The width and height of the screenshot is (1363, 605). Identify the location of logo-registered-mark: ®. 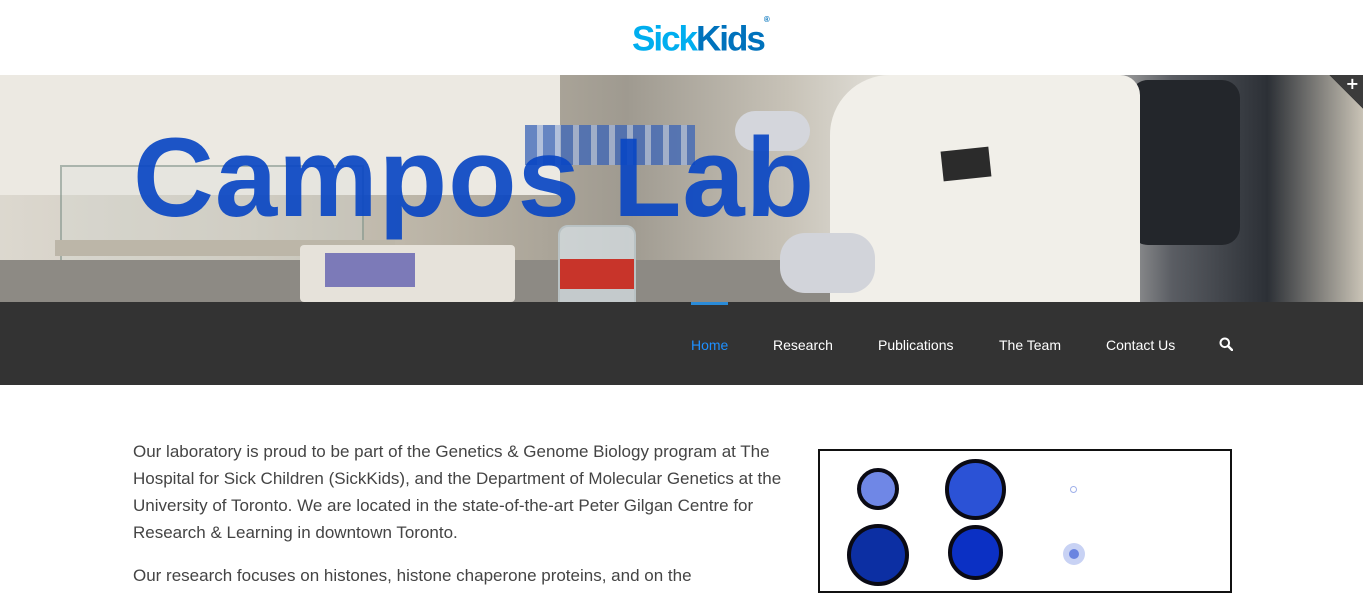
(766, 19).